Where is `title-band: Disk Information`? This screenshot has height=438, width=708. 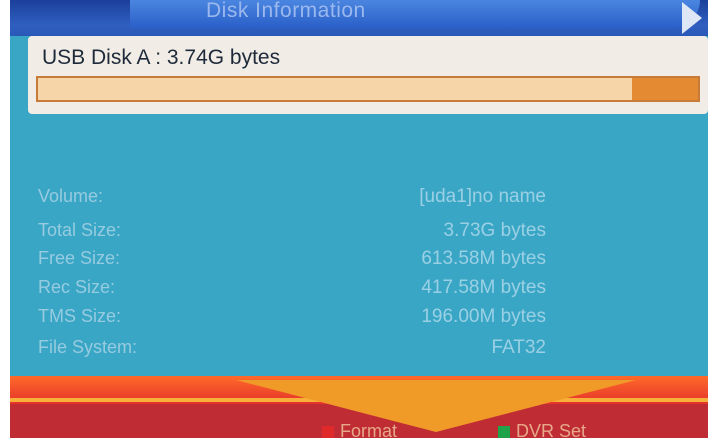
title-band: Disk Information is located at coordinates (359, 18).